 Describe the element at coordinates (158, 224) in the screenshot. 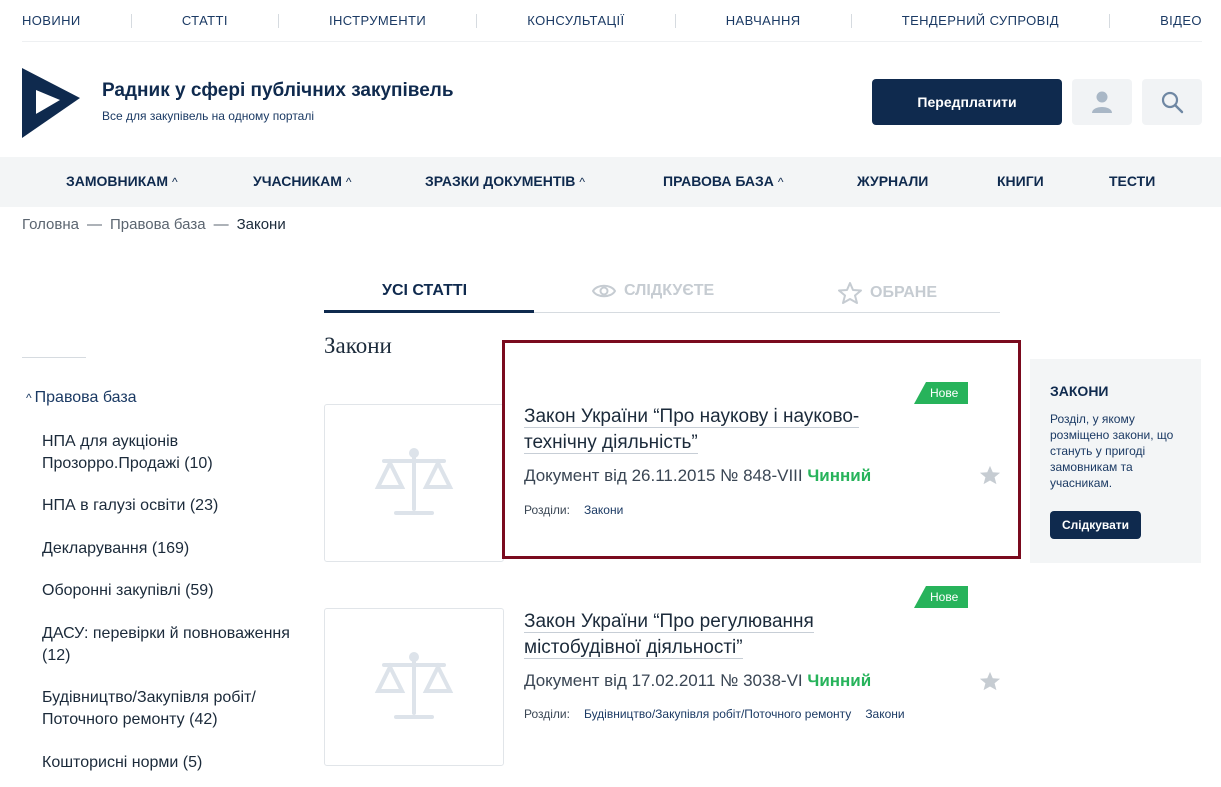

I see `breadcrumb-legal-base: Правова база` at that location.